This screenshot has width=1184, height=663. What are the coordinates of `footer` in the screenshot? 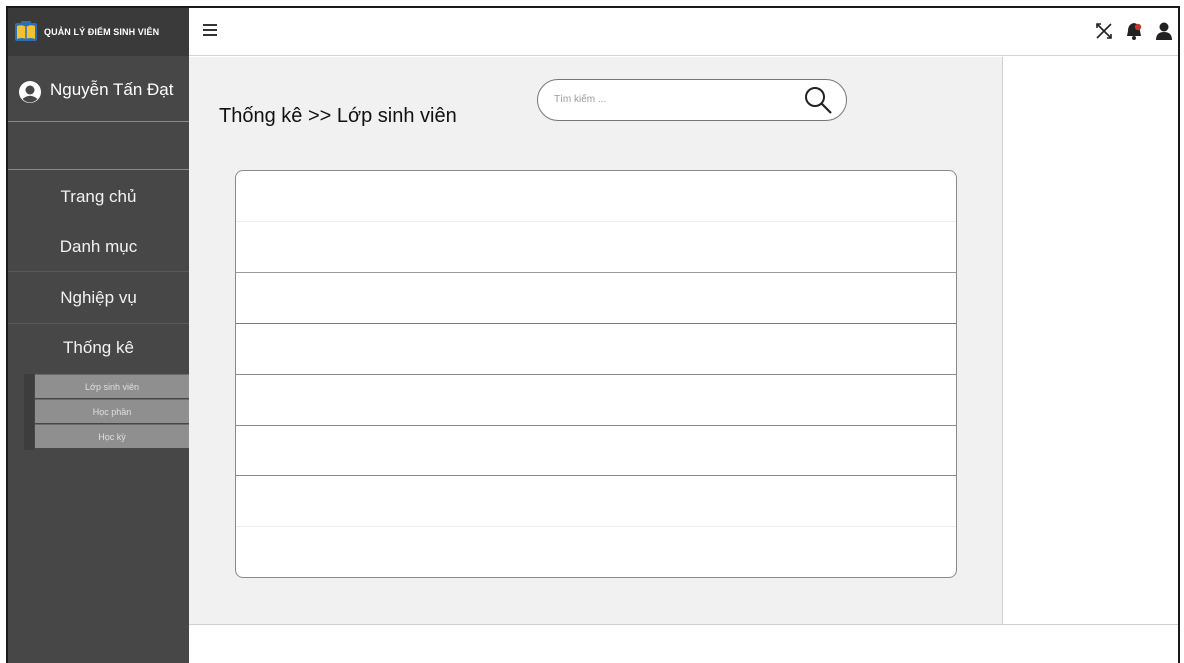 It's located at (683, 643).